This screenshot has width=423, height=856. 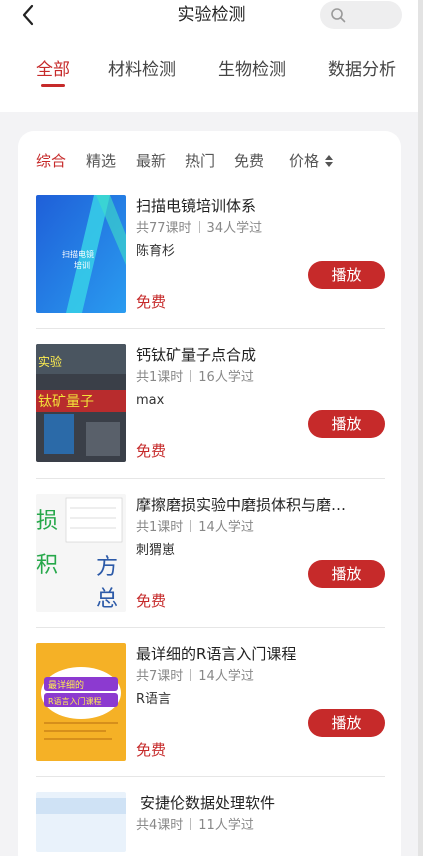 I want to click on svg-text: 总, so click(x=107, y=599).